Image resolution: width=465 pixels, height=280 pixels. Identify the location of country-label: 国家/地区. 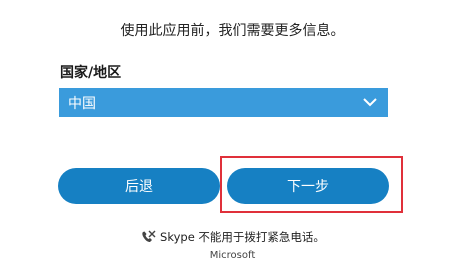
(91, 73).